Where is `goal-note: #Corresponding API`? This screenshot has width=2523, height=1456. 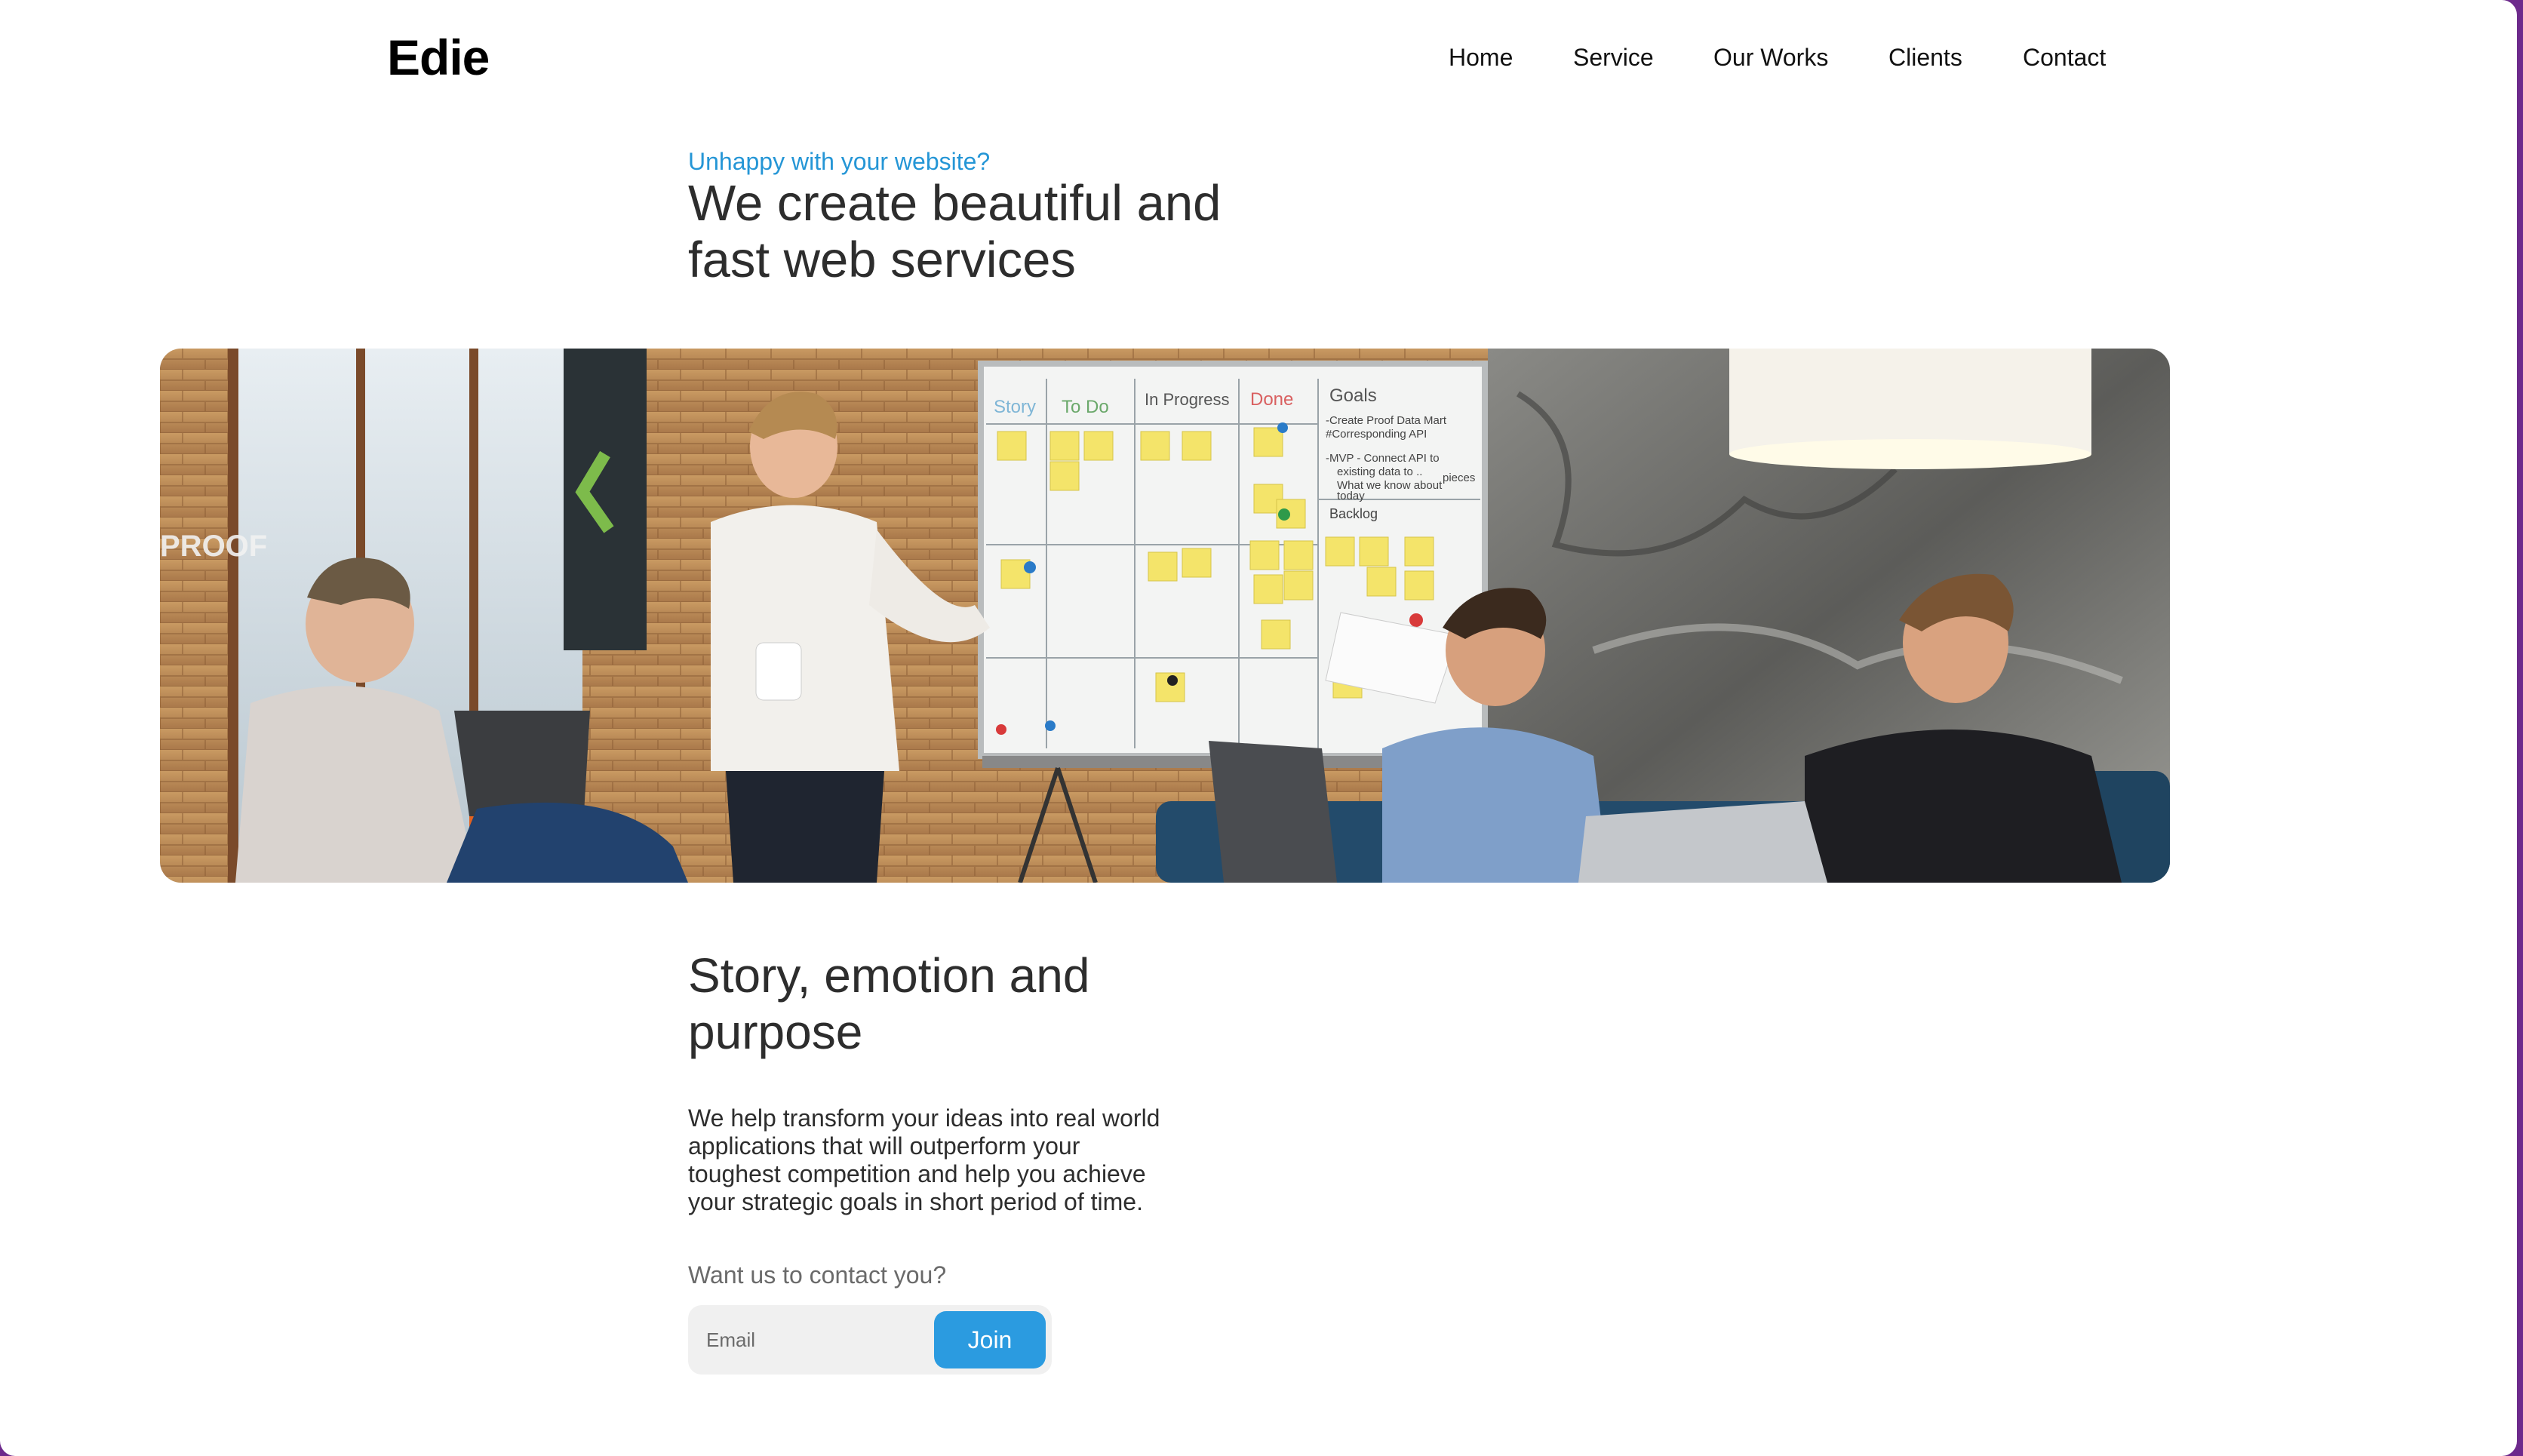
goal-note: #Corresponding API is located at coordinates (1376, 435).